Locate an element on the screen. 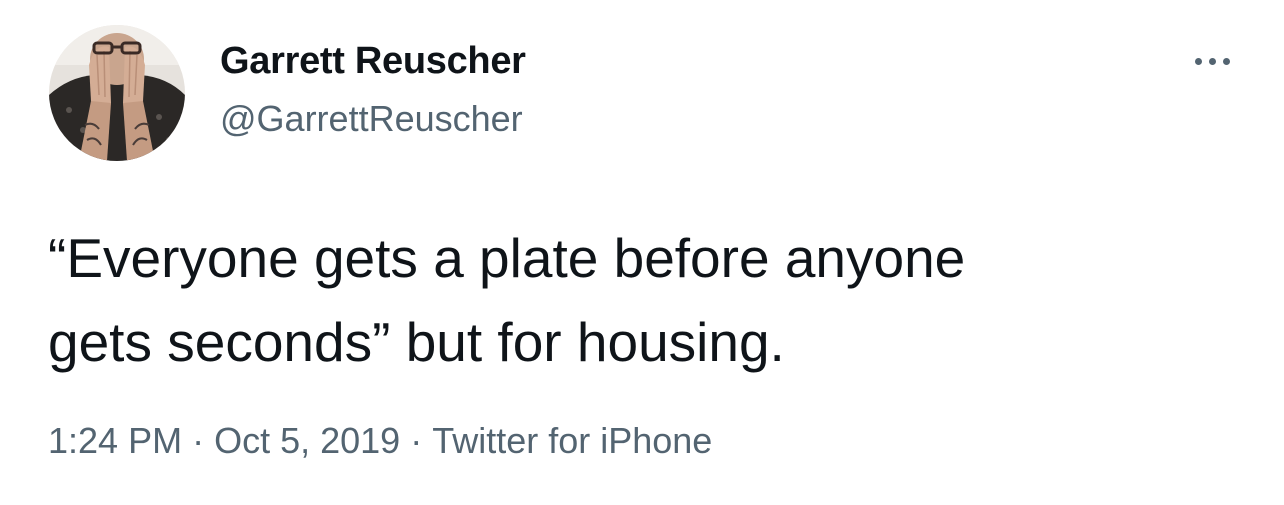  more-options-button is located at coordinates (1212, 61).